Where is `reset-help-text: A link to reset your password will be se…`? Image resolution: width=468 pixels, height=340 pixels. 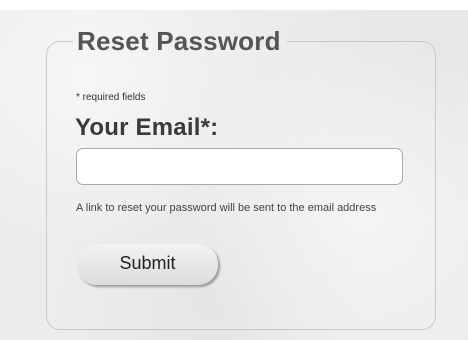
reset-help-text: A link to reset your password will be se… is located at coordinates (226, 208).